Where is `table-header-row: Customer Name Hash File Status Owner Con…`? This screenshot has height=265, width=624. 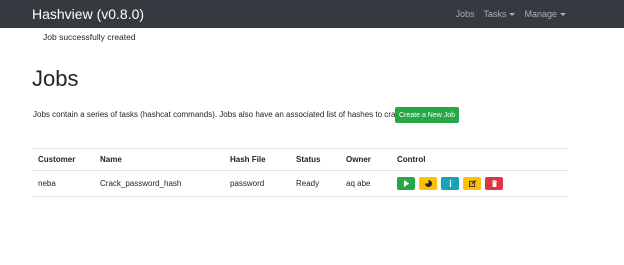 table-header-row: Customer Name Hash File Status Owner Con… is located at coordinates (300, 159).